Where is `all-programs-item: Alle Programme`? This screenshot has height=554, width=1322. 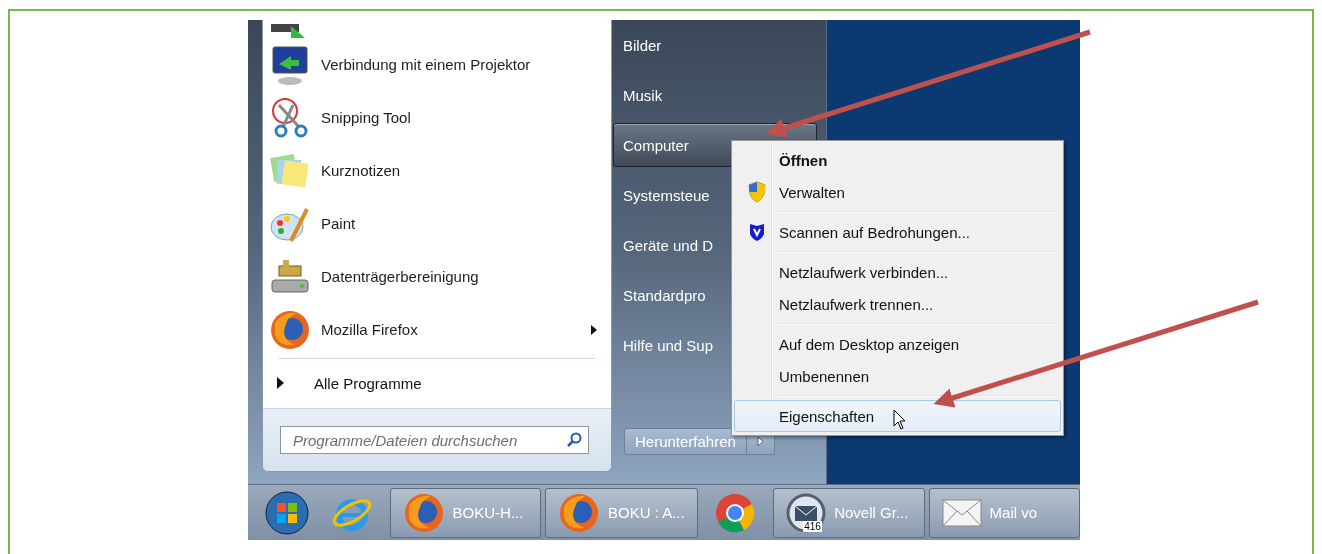 all-programs-item: Alle Programme is located at coordinates (437, 383).